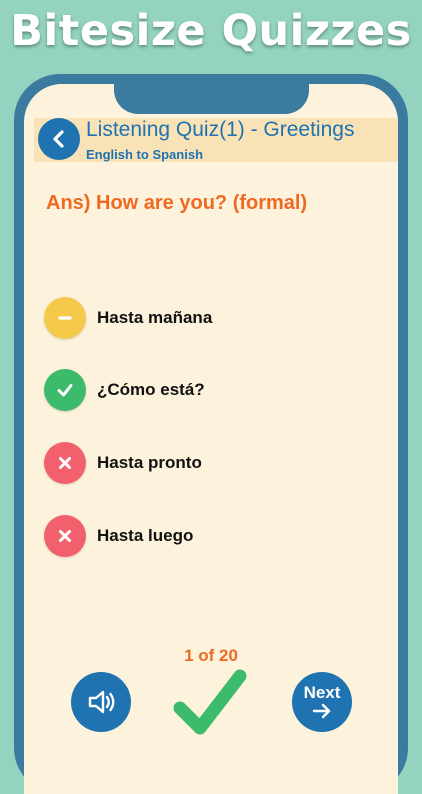 This screenshot has width=422, height=794. What do you see at coordinates (322, 692) in the screenshot?
I see `next-label: Next` at bounding box center [322, 692].